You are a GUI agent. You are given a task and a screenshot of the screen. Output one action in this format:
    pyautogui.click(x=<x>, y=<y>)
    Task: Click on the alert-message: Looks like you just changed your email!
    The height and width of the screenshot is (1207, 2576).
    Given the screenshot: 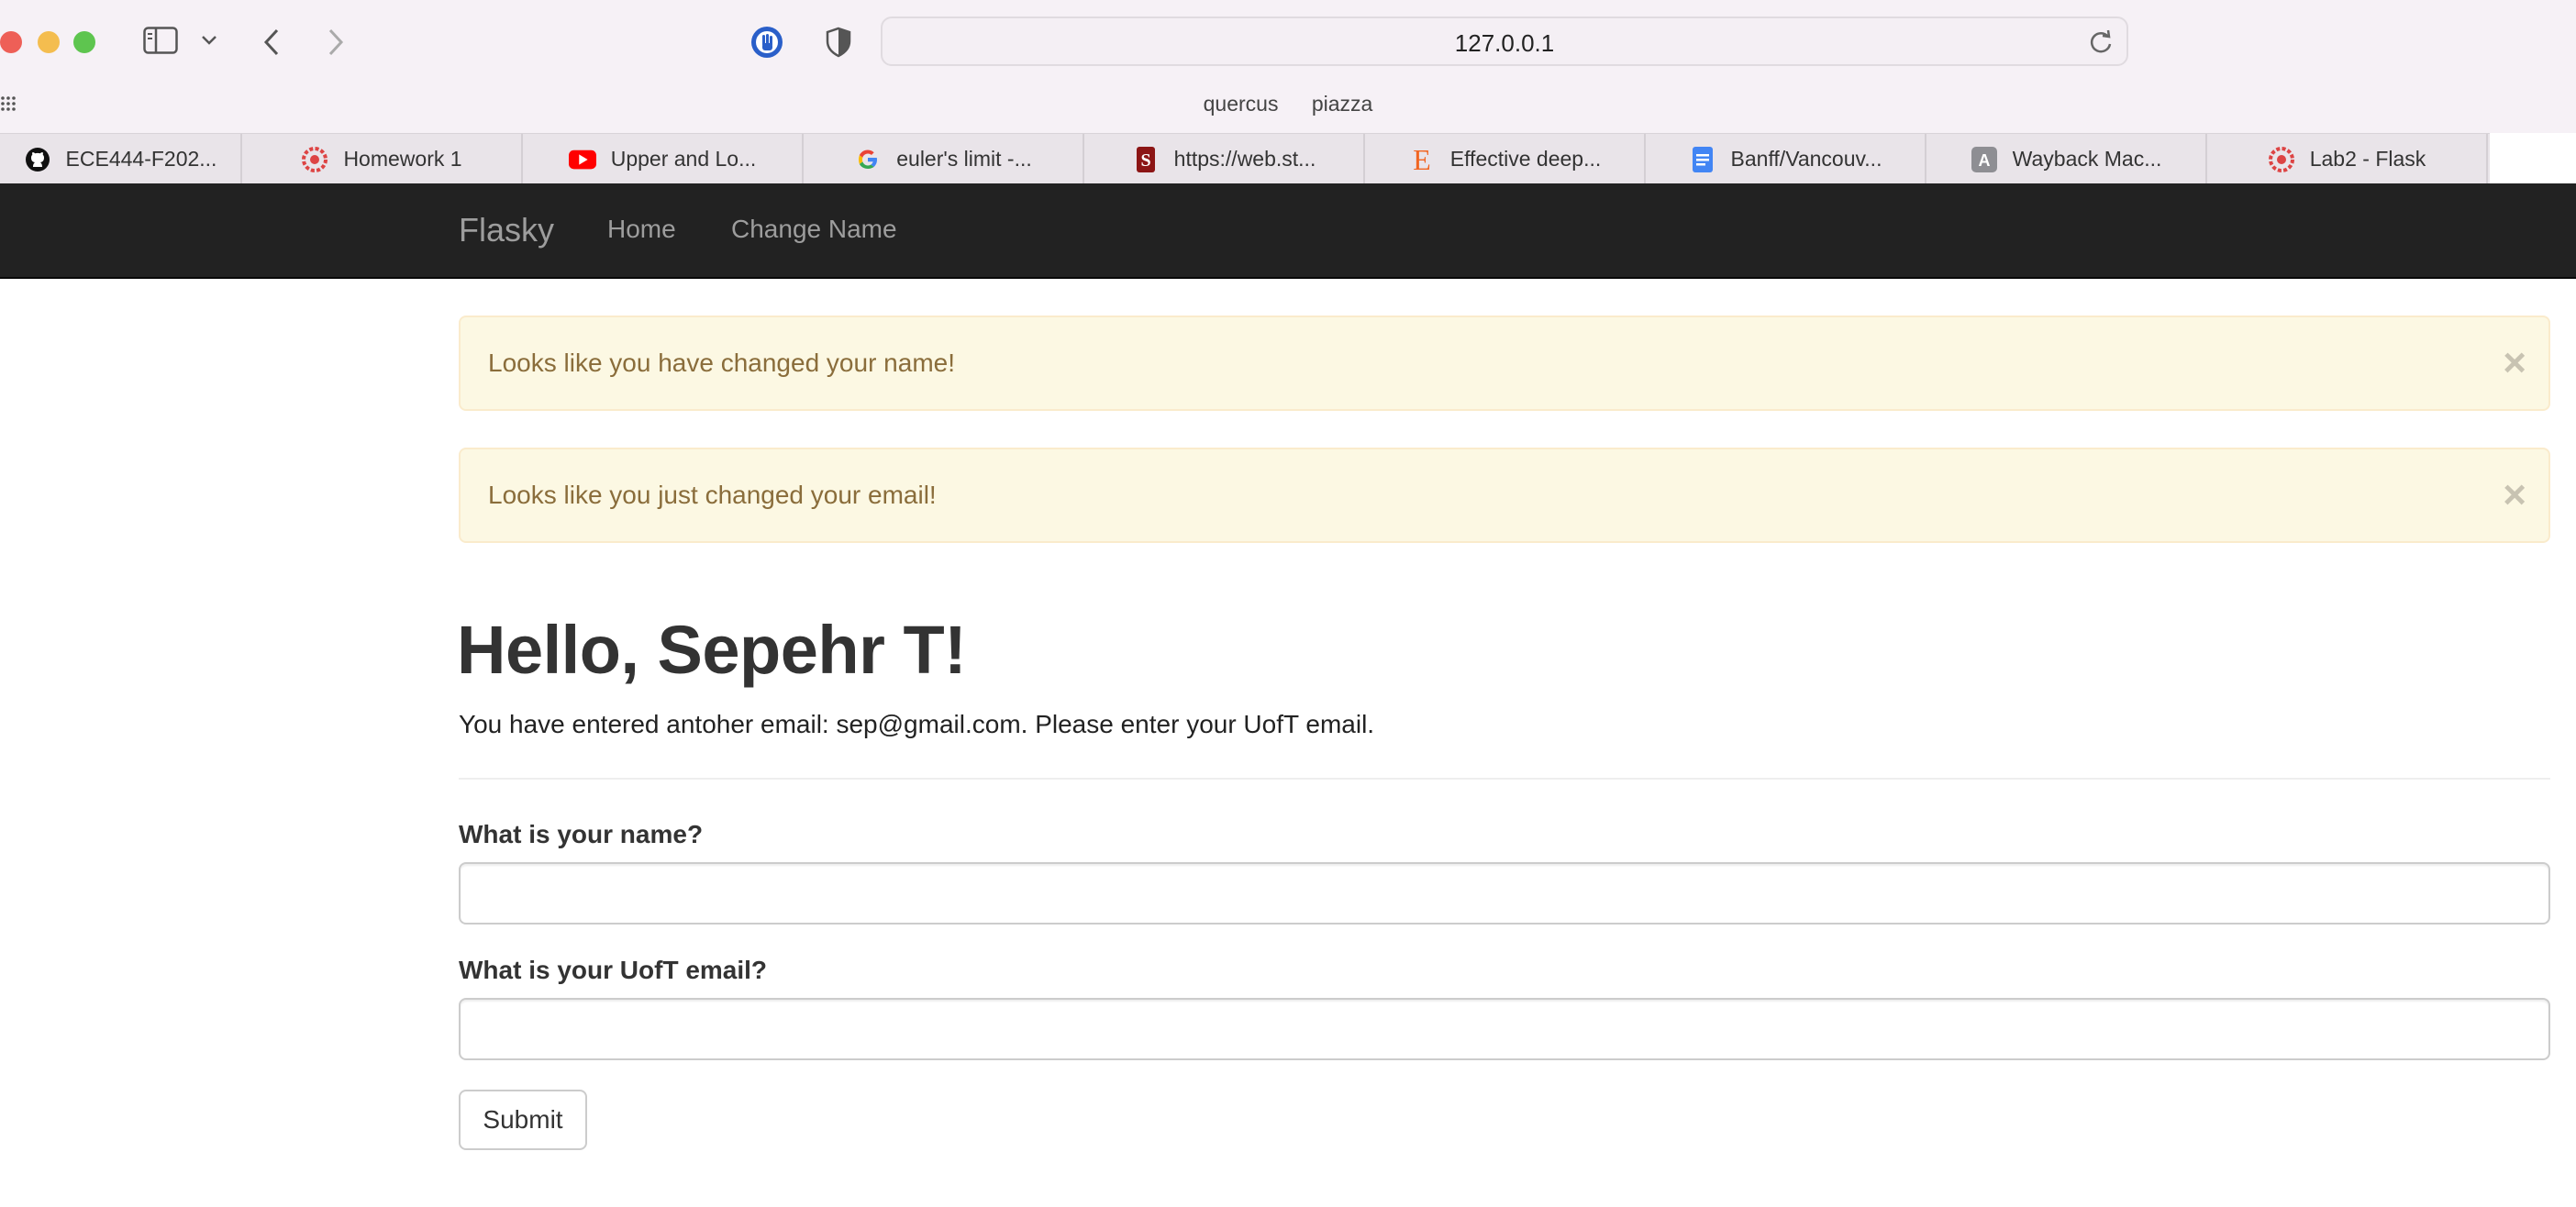 What is the action you would take?
    pyautogui.click(x=712, y=495)
    